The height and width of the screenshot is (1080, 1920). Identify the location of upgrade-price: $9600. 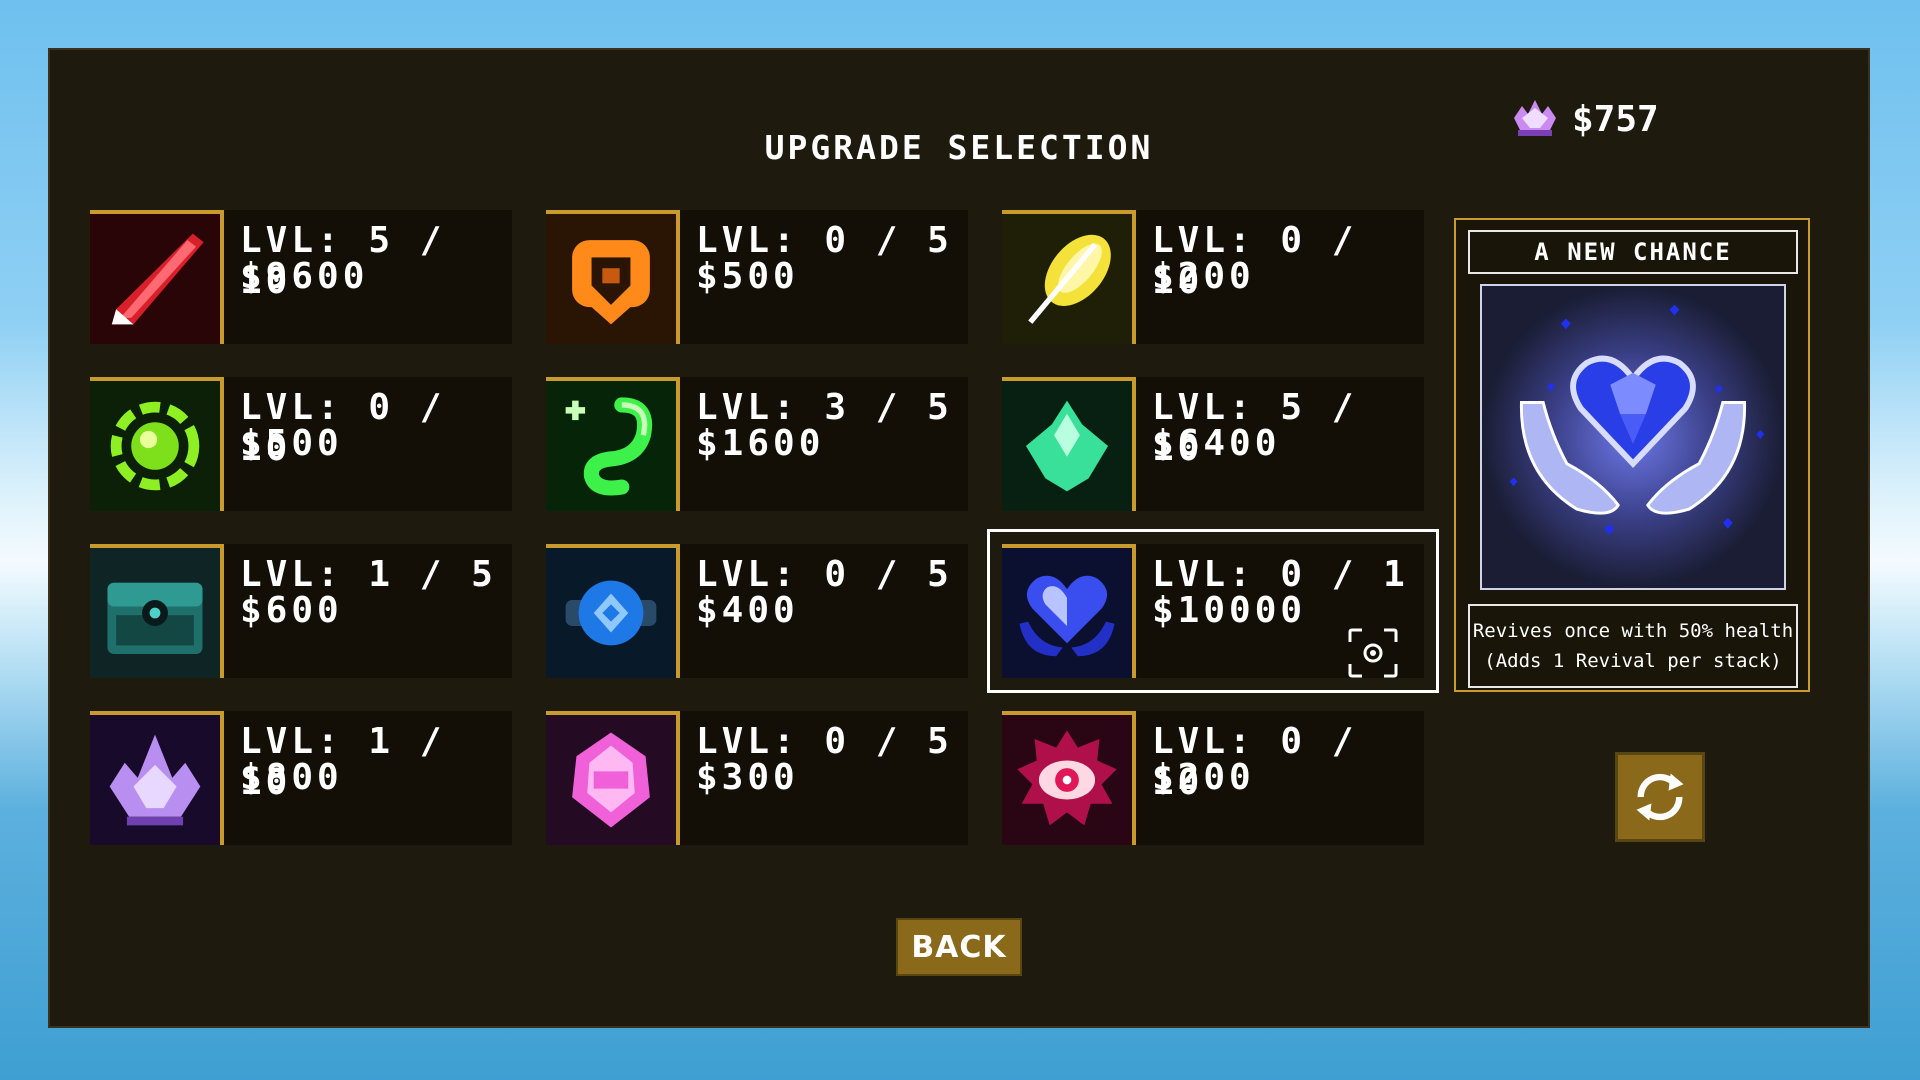
(304, 276).